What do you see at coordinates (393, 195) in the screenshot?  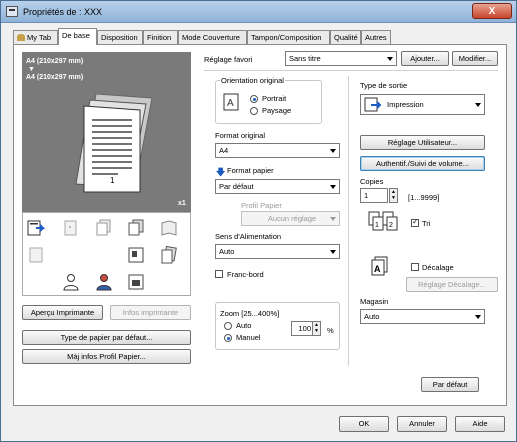 I see `copies-spinner: ▲ ▼` at bounding box center [393, 195].